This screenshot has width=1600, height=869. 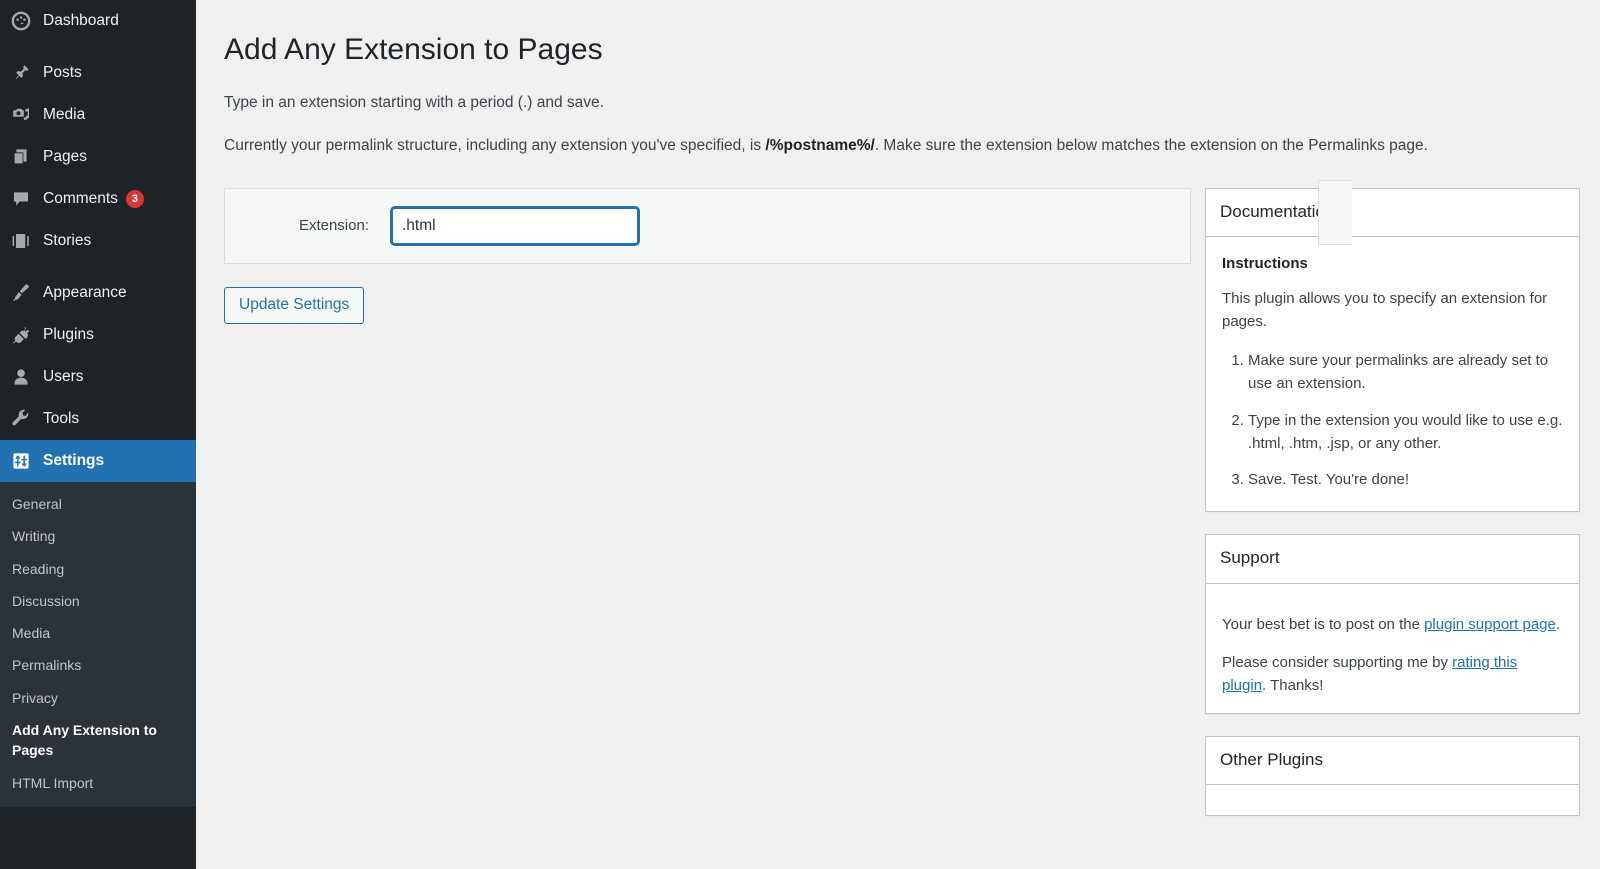 What do you see at coordinates (21, 241) in the screenshot?
I see `stories-icon` at bounding box center [21, 241].